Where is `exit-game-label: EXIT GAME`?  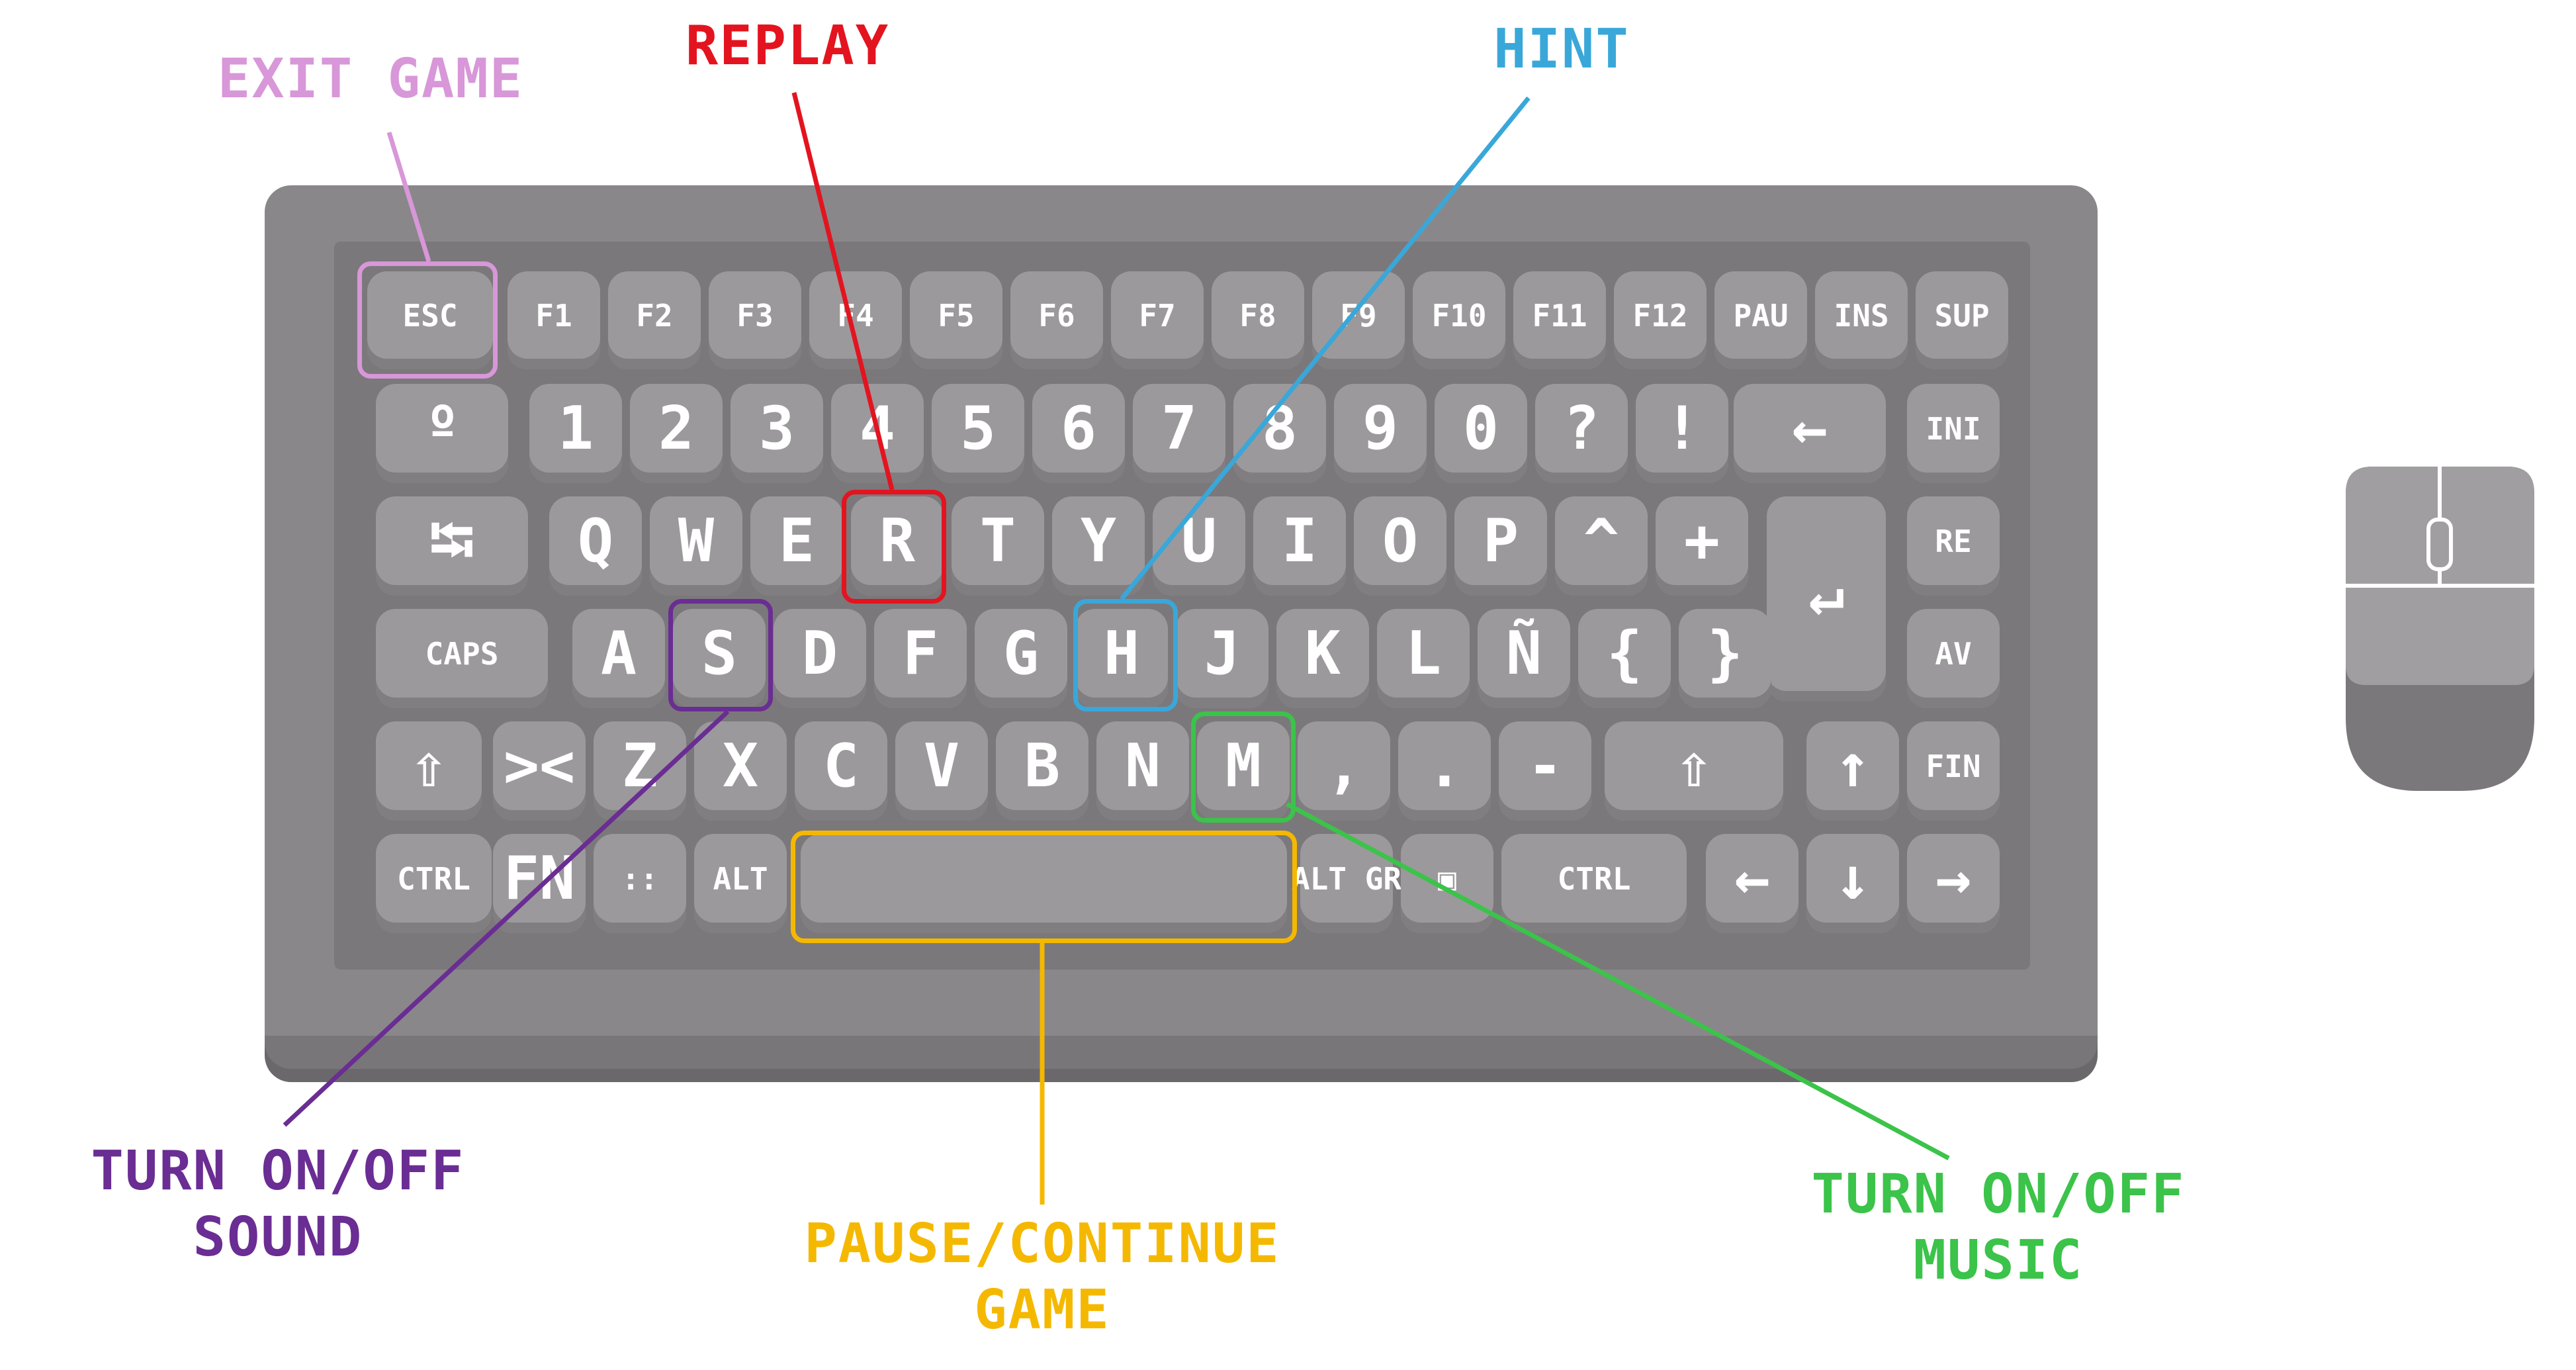
exit-game-label: EXIT GAME is located at coordinates (370, 80).